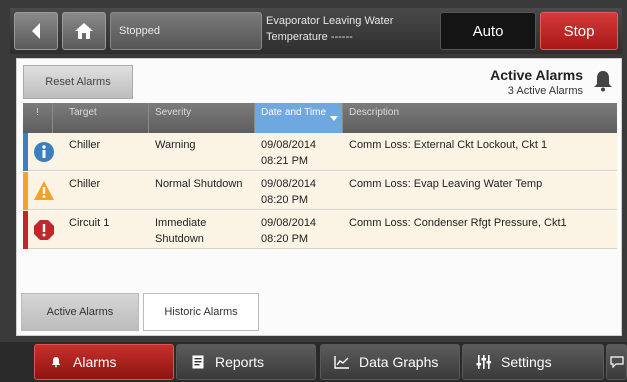 Image resolution: width=627 pixels, height=382 pixels. I want to click on tab-historic-alarms: Historic Alarms, so click(201, 312).